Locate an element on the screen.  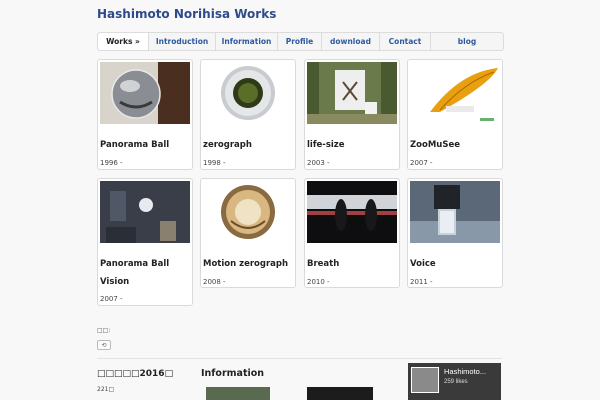
footer-heading: □□□□□2016□ is located at coordinates (135, 374).